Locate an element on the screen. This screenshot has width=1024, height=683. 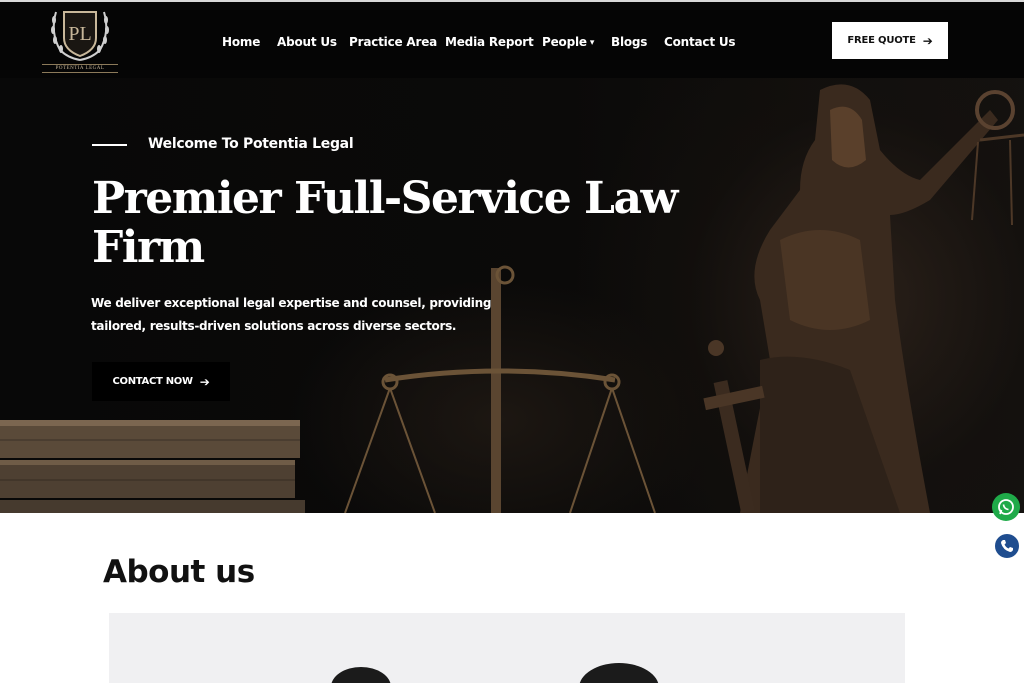
welcome-text: Welcome To Potentia Legal is located at coordinates (251, 144).